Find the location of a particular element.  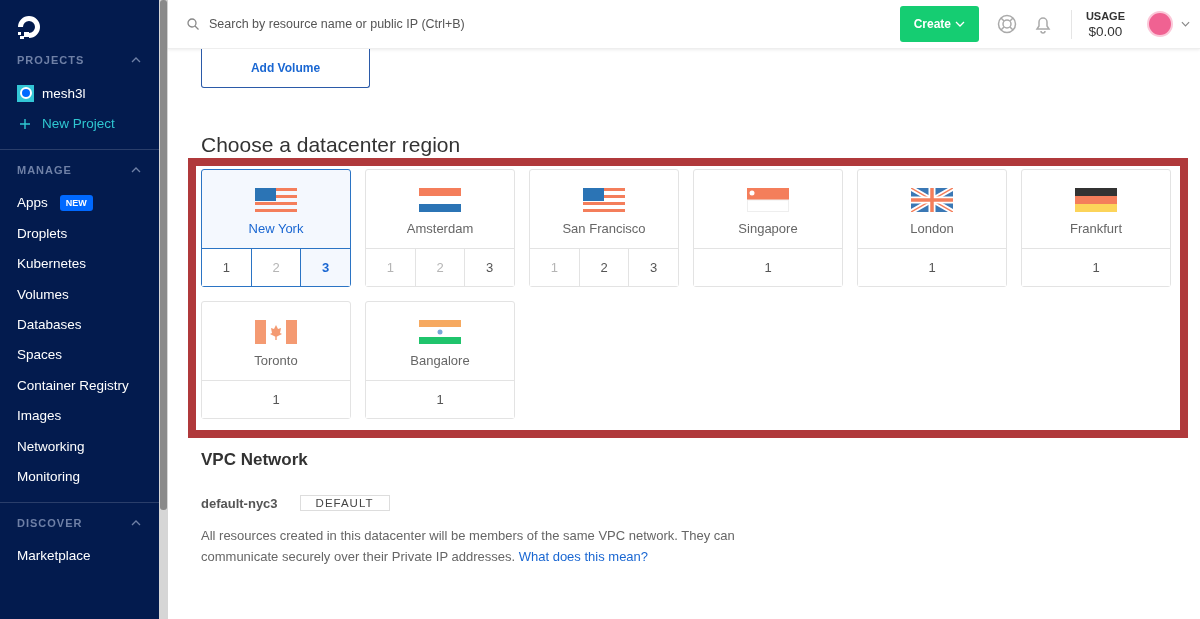

search-icon is located at coordinates (193, 24).